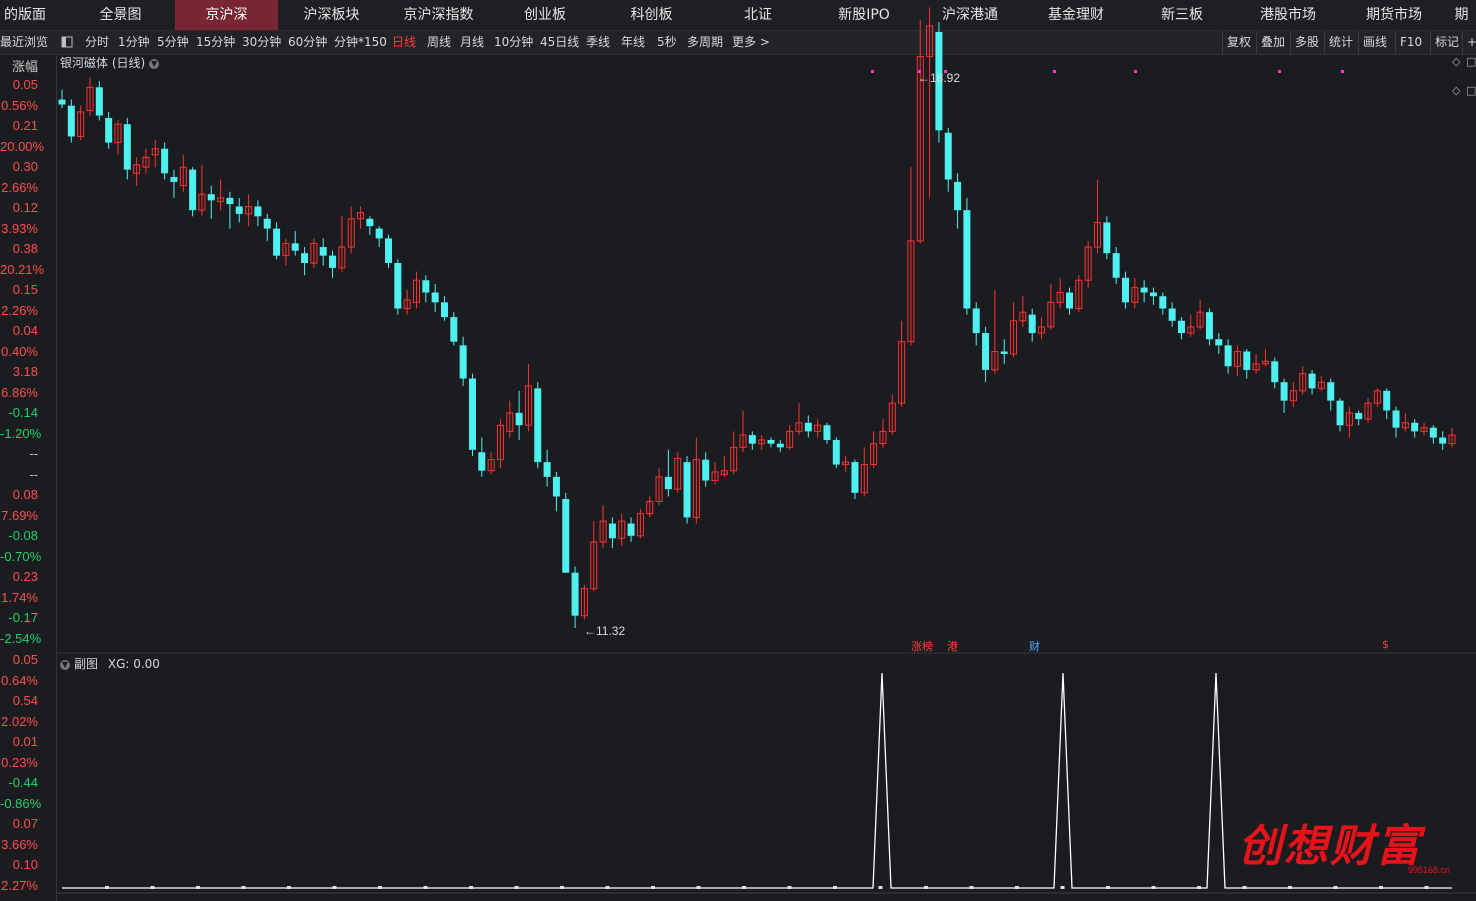 The height and width of the screenshot is (901, 1476). I want to click on expand-panel-icon: ◇, so click(1456, 61).